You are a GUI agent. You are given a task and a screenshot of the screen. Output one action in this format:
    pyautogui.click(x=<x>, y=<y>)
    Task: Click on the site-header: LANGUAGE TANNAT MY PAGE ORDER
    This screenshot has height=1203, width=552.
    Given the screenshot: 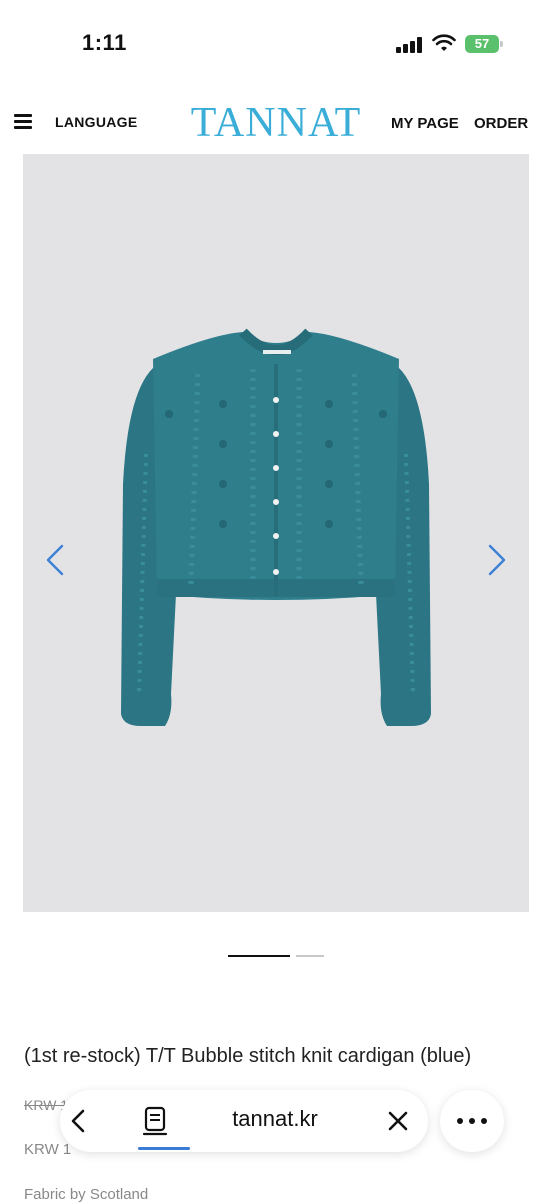 What is the action you would take?
    pyautogui.click(x=276, y=123)
    